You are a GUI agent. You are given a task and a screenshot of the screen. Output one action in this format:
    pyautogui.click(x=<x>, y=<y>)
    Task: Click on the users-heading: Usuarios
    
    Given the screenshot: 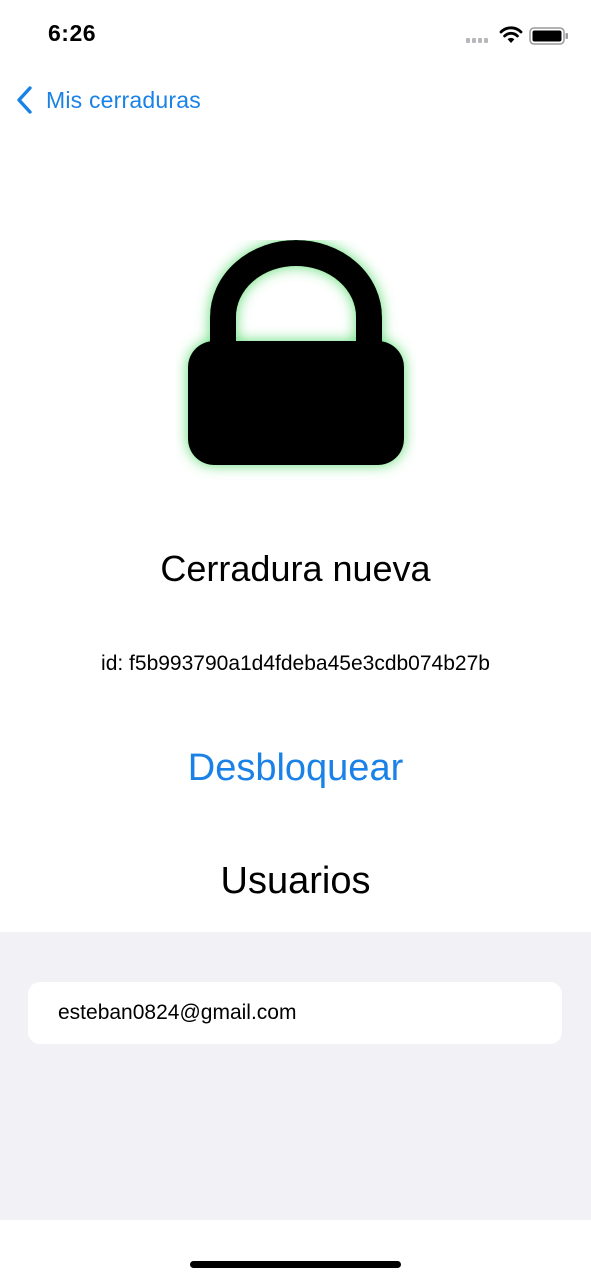 What is the action you would take?
    pyautogui.click(x=295, y=881)
    